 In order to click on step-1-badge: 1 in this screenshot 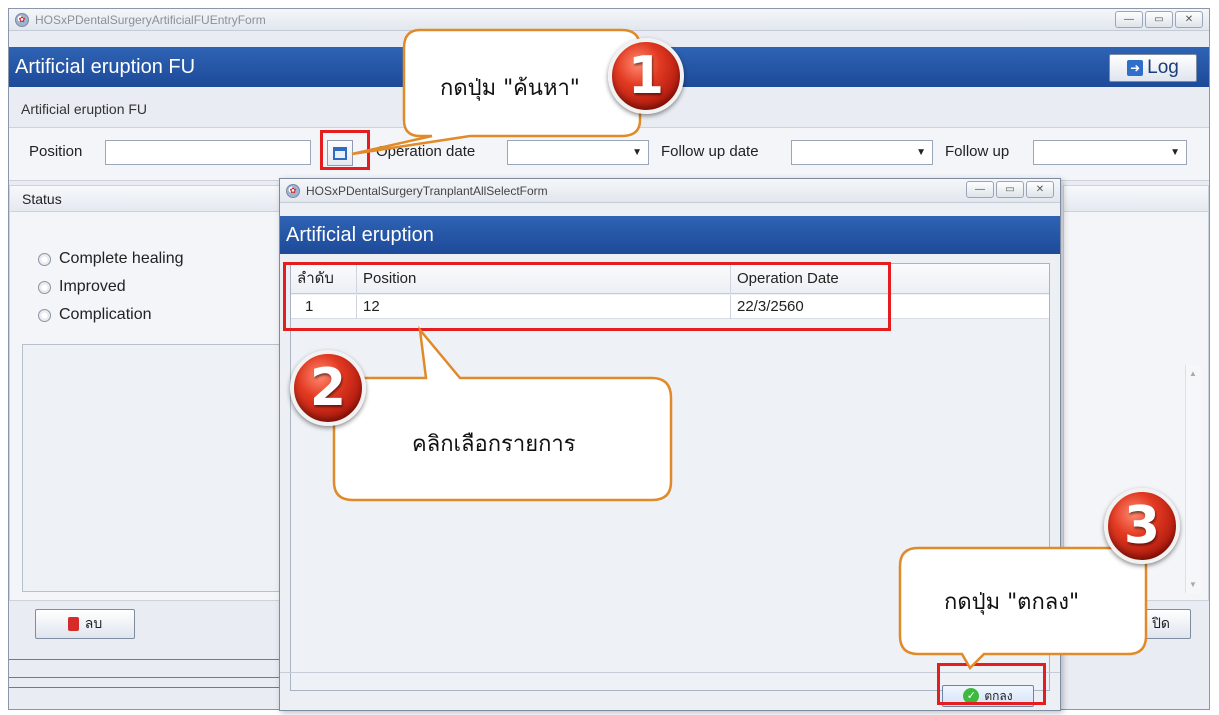, I will do `click(646, 76)`.